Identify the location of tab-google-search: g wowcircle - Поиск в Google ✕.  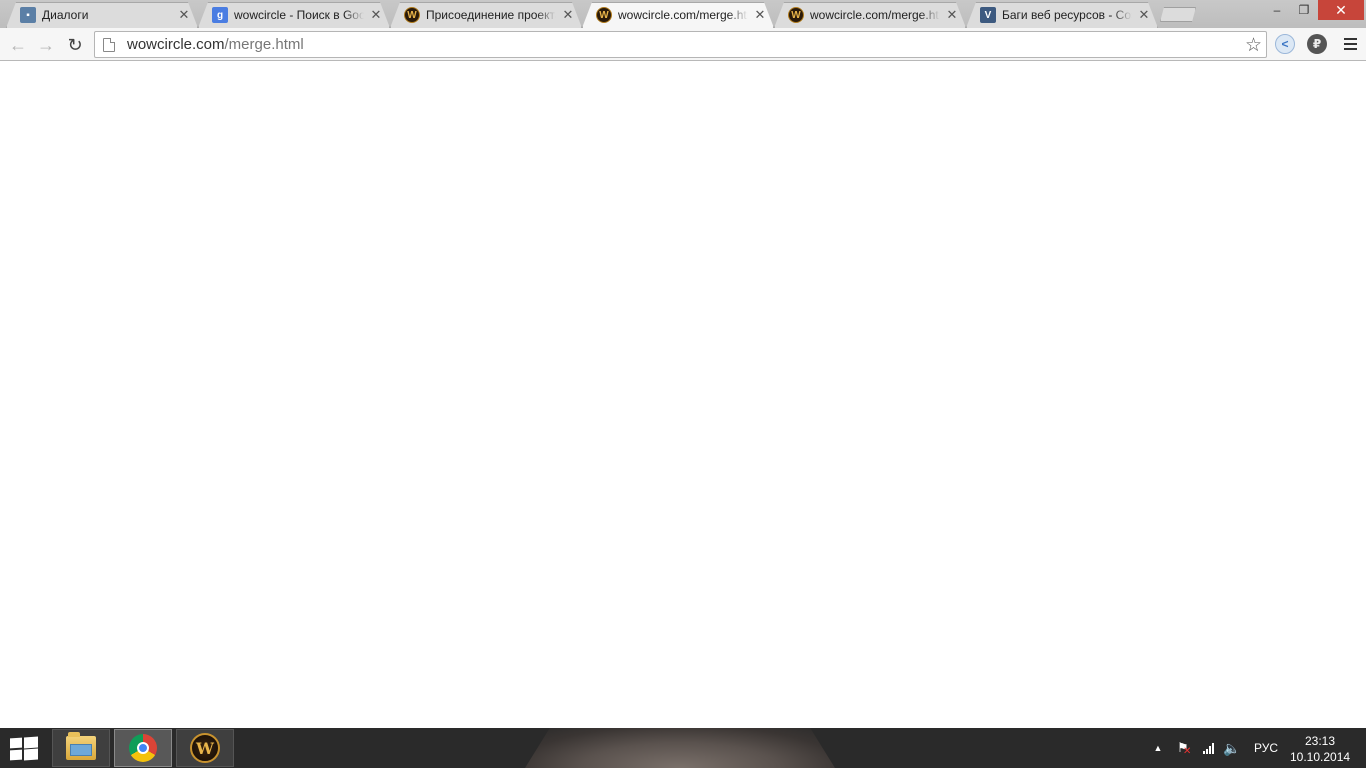
(294, 15).